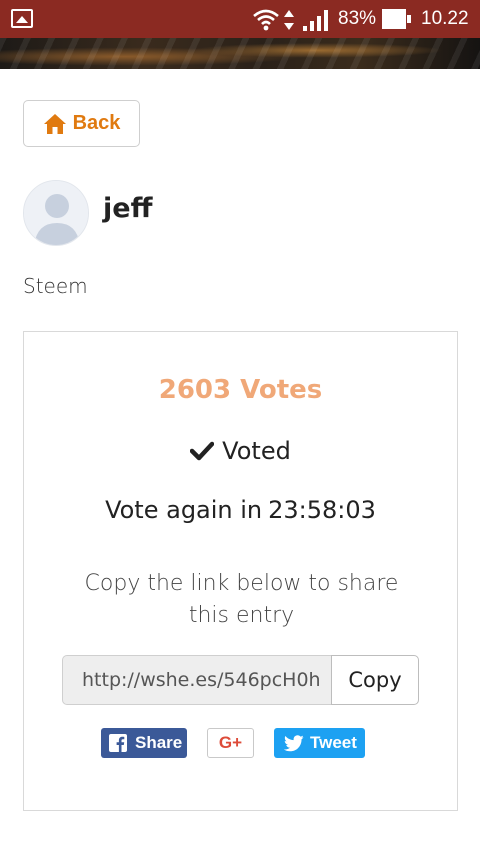  I want to click on google-plus-share-button: G+, so click(230, 743).